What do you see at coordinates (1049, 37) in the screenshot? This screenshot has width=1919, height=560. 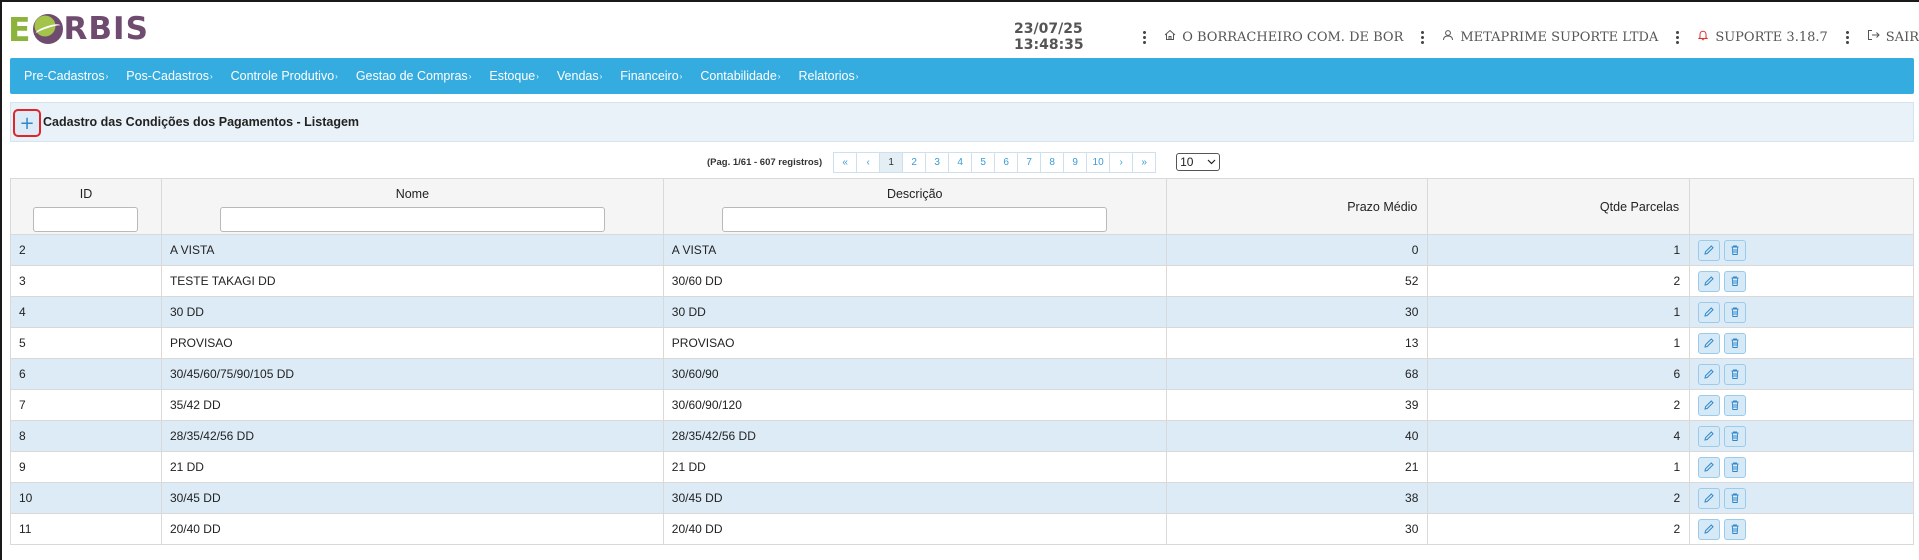 I see `datetime-display: 23/07/25 13:48:35` at bounding box center [1049, 37].